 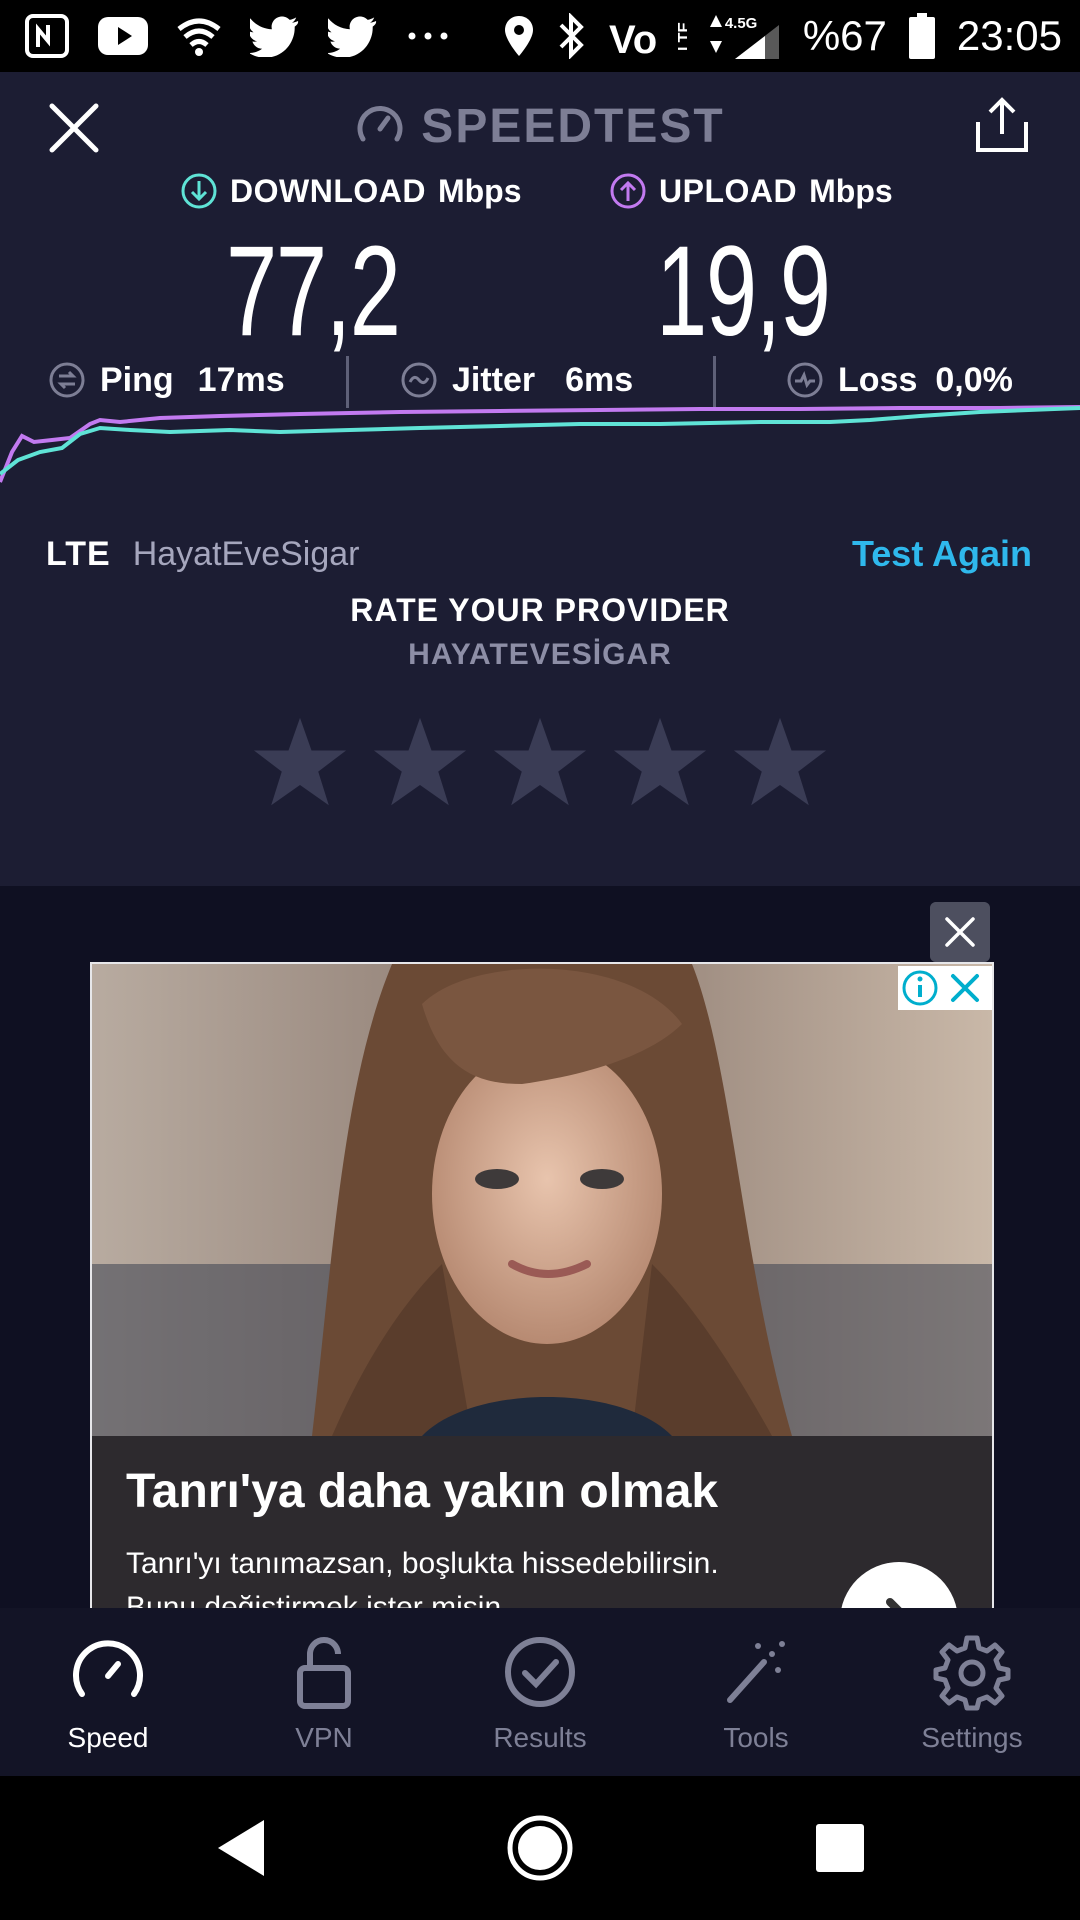 I want to click on stats-row: Ping 17ms Jitter 6ms Loss 0,0%, so click(x=540, y=380).